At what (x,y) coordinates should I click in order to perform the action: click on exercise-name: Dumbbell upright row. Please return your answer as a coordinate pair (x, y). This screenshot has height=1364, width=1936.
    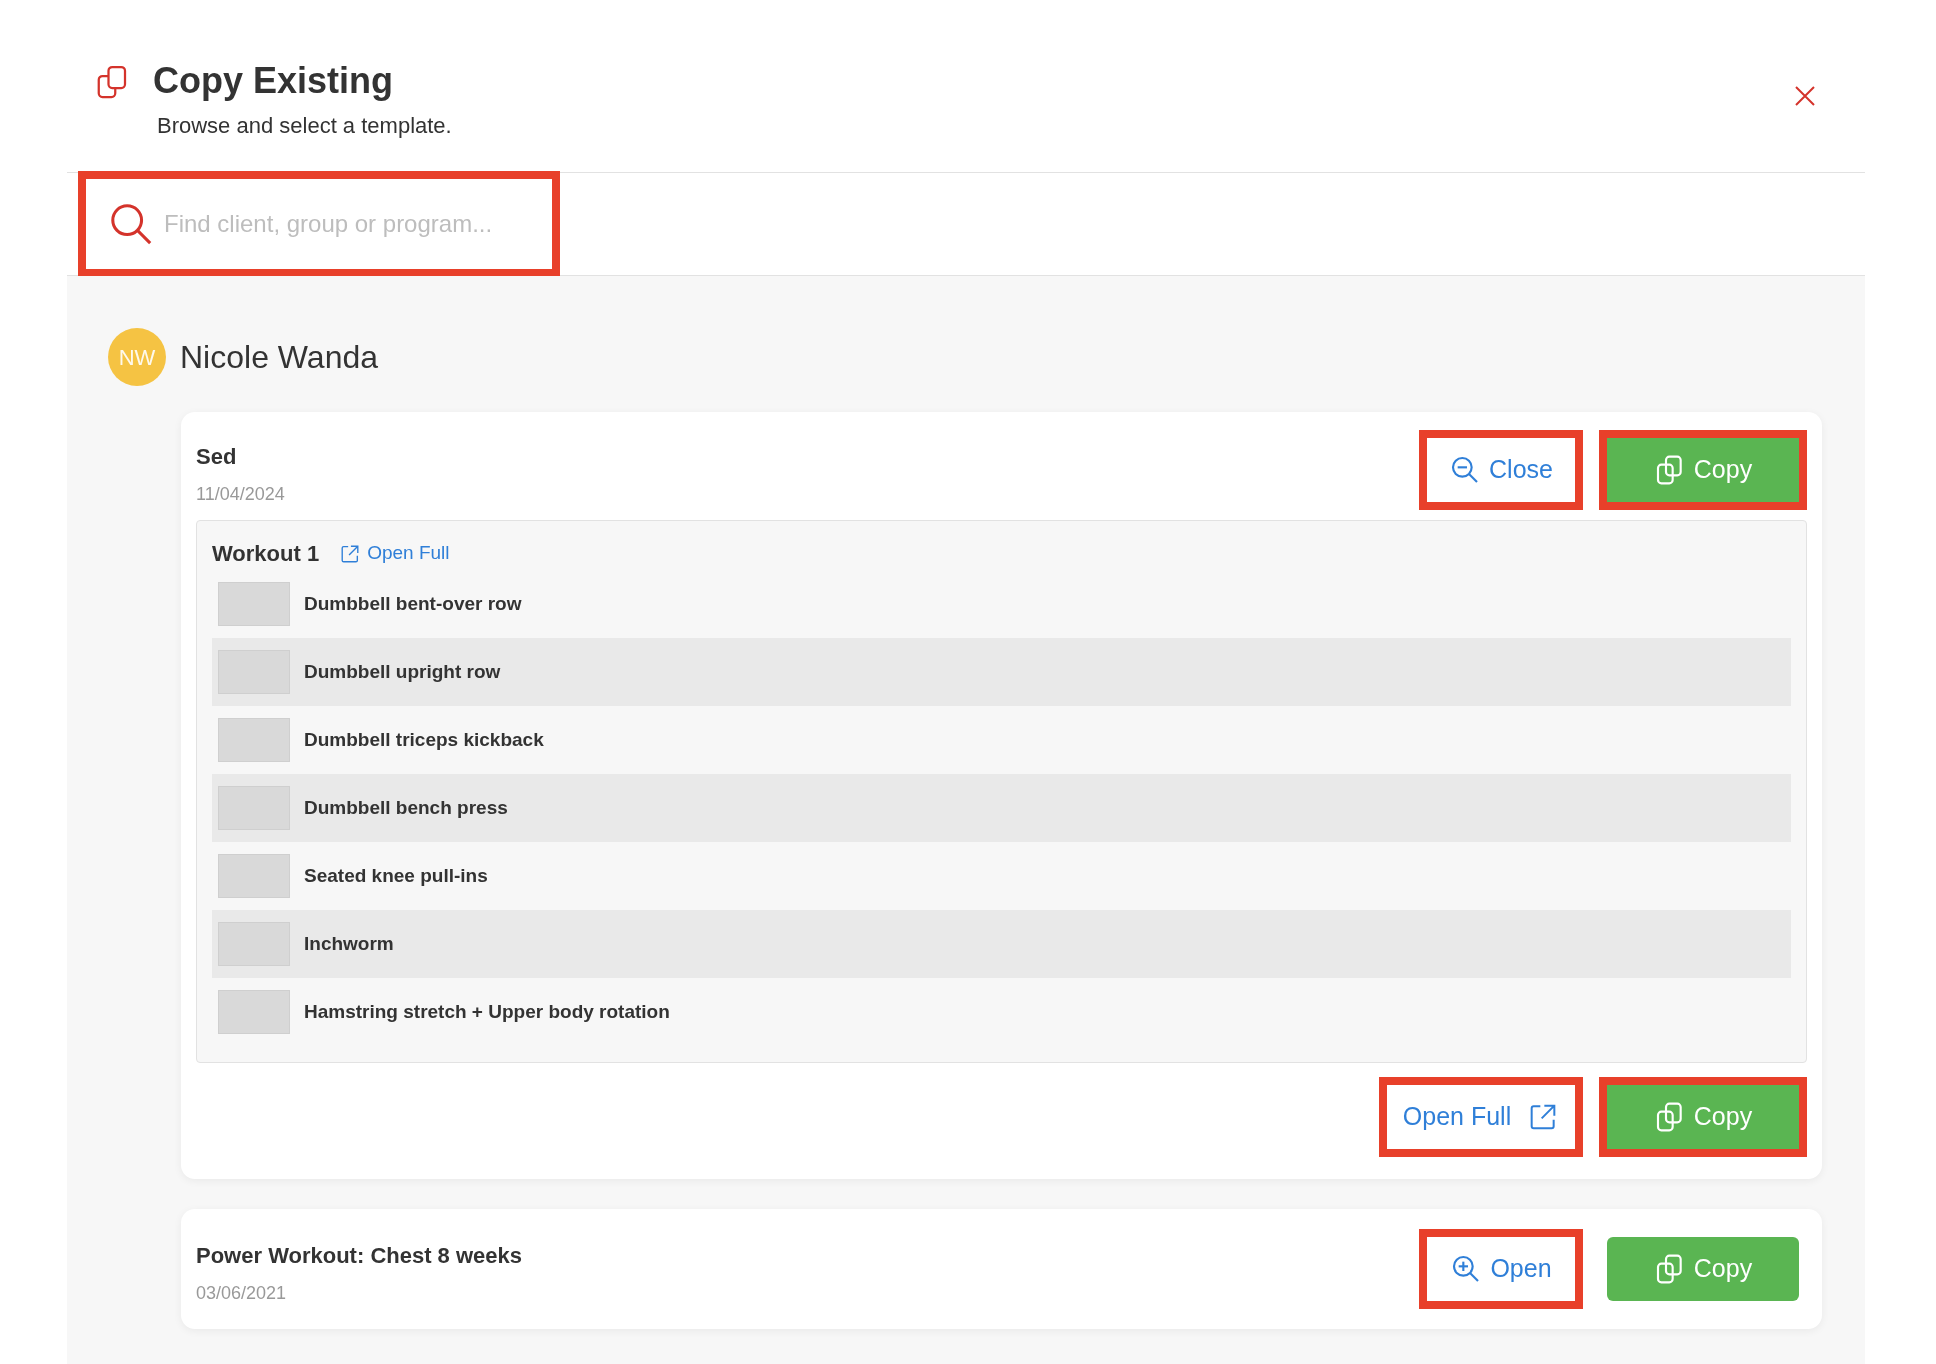
    Looking at the image, I should click on (402, 672).